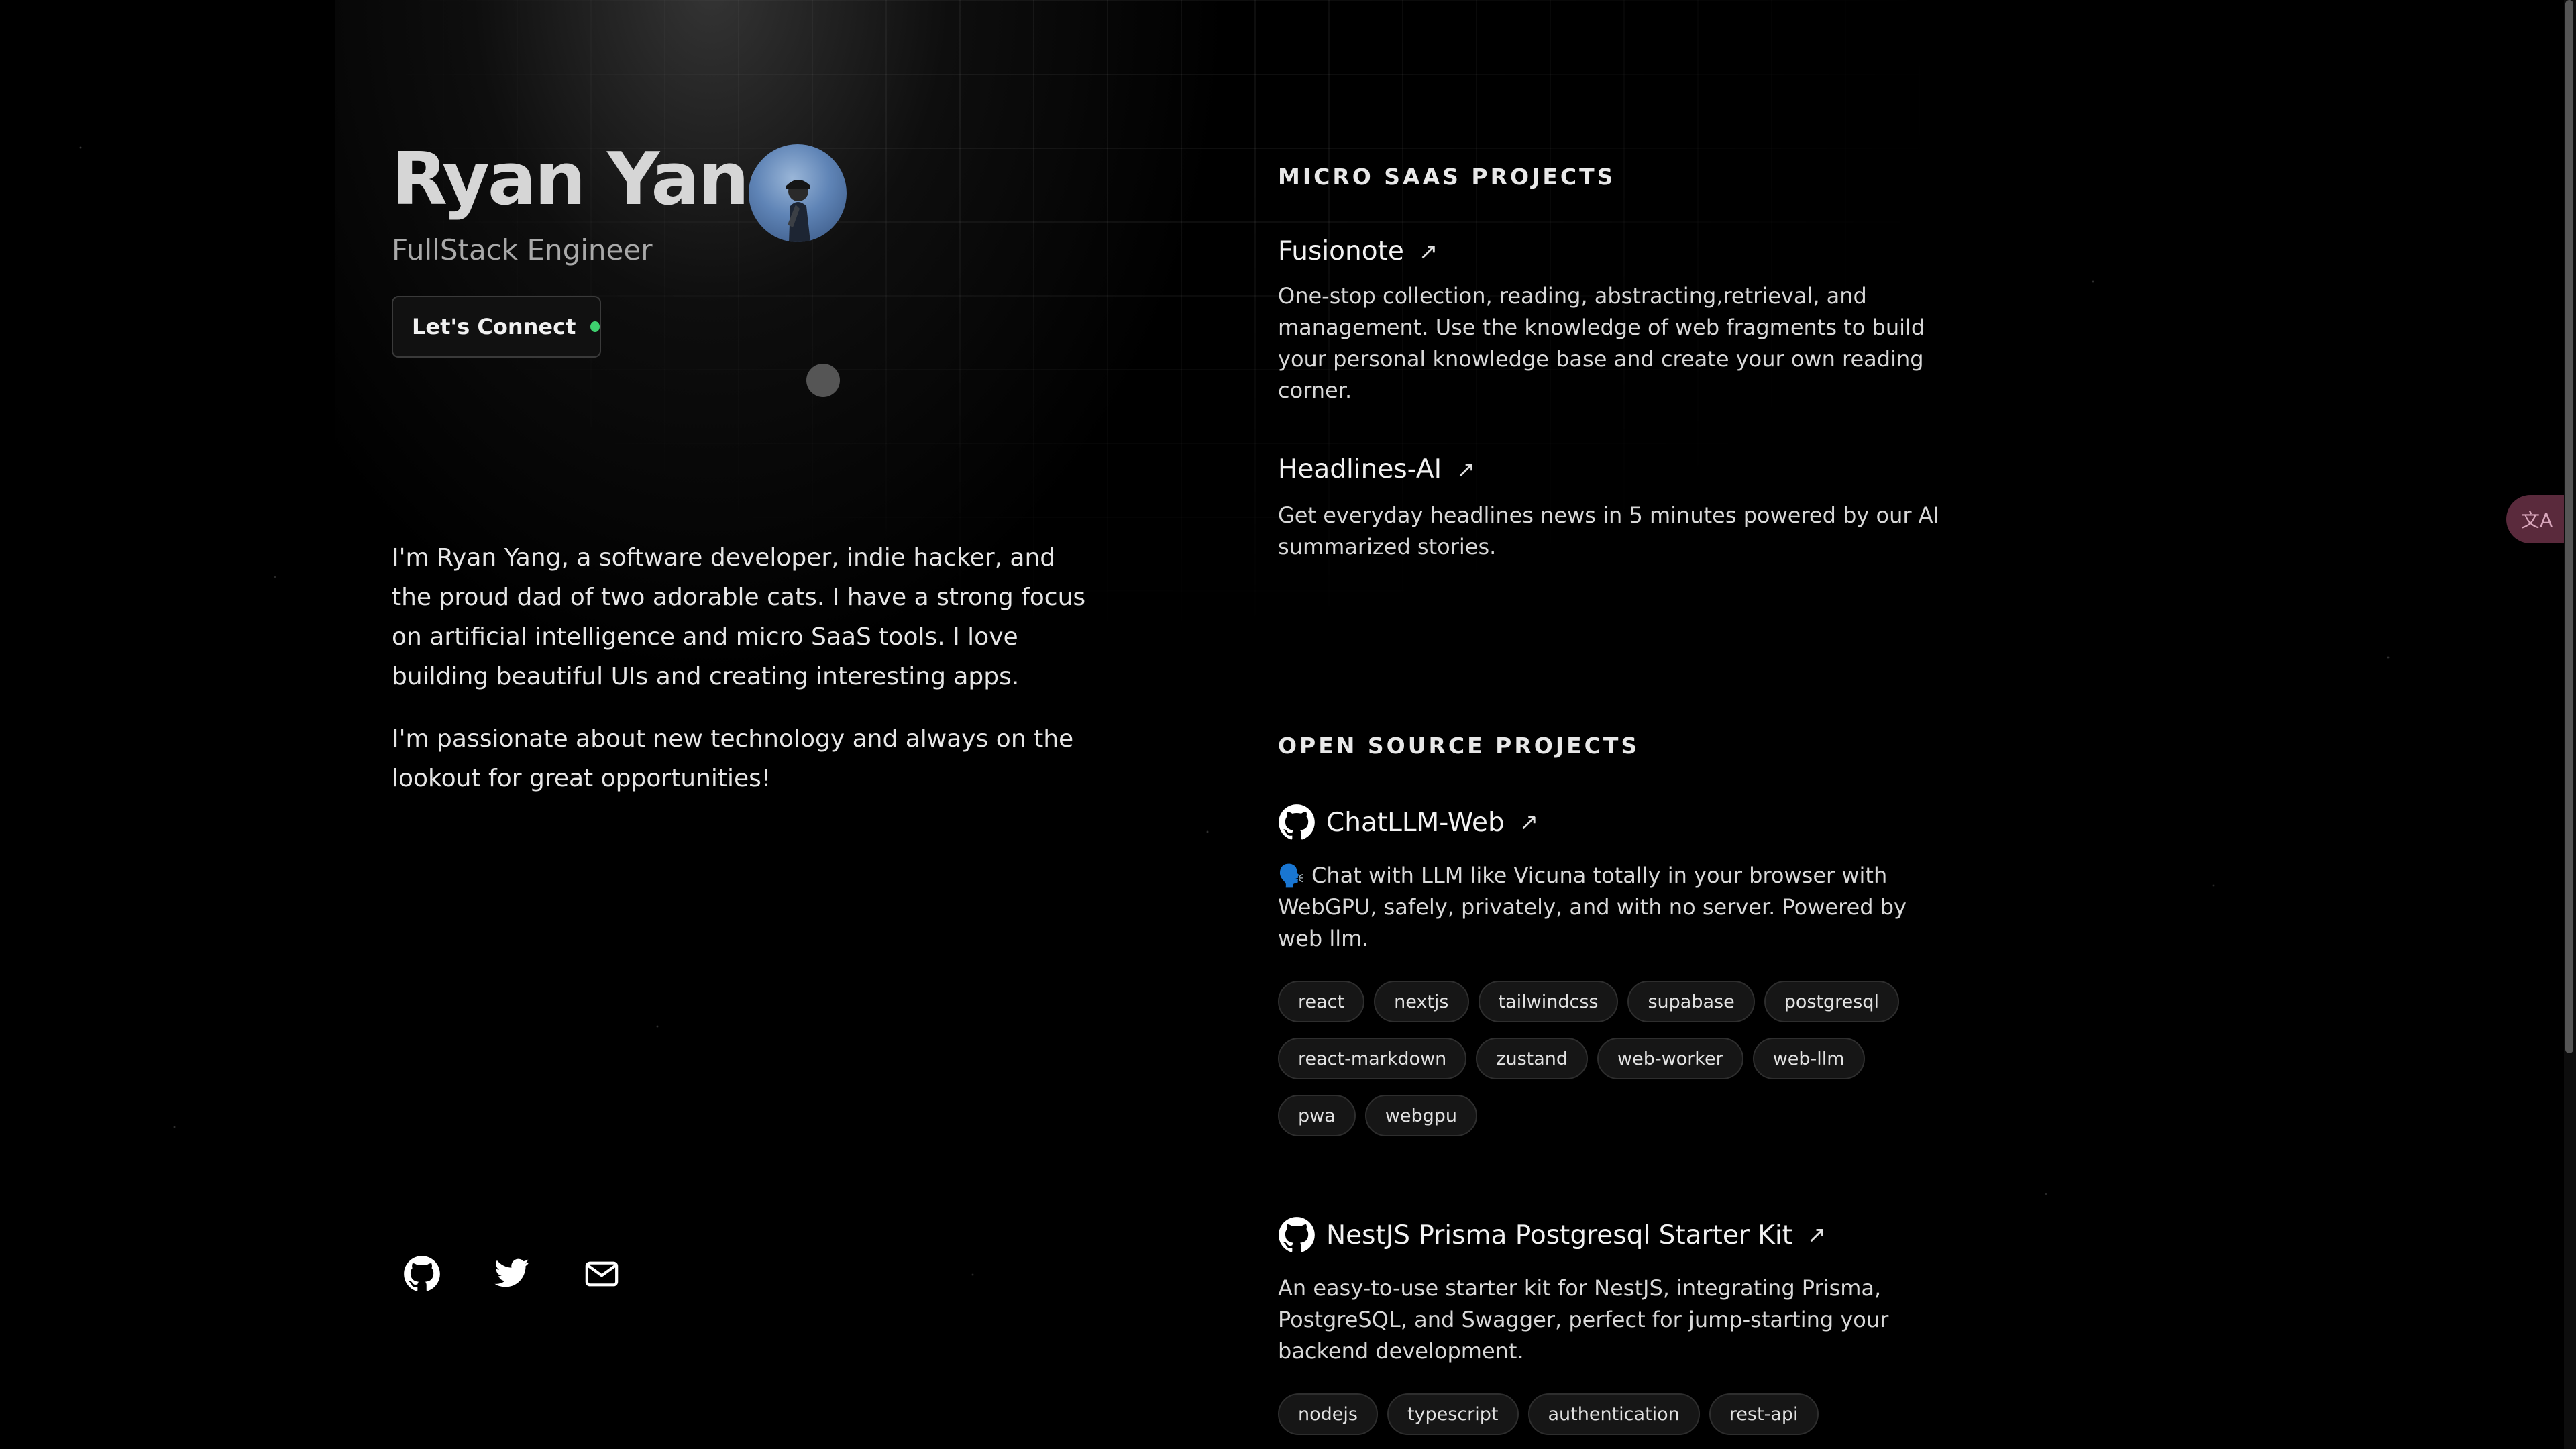 The image size is (2576, 1449). Describe the element at coordinates (1831, 1001) in the screenshot. I see `tag-chip: postgresql` at that location.